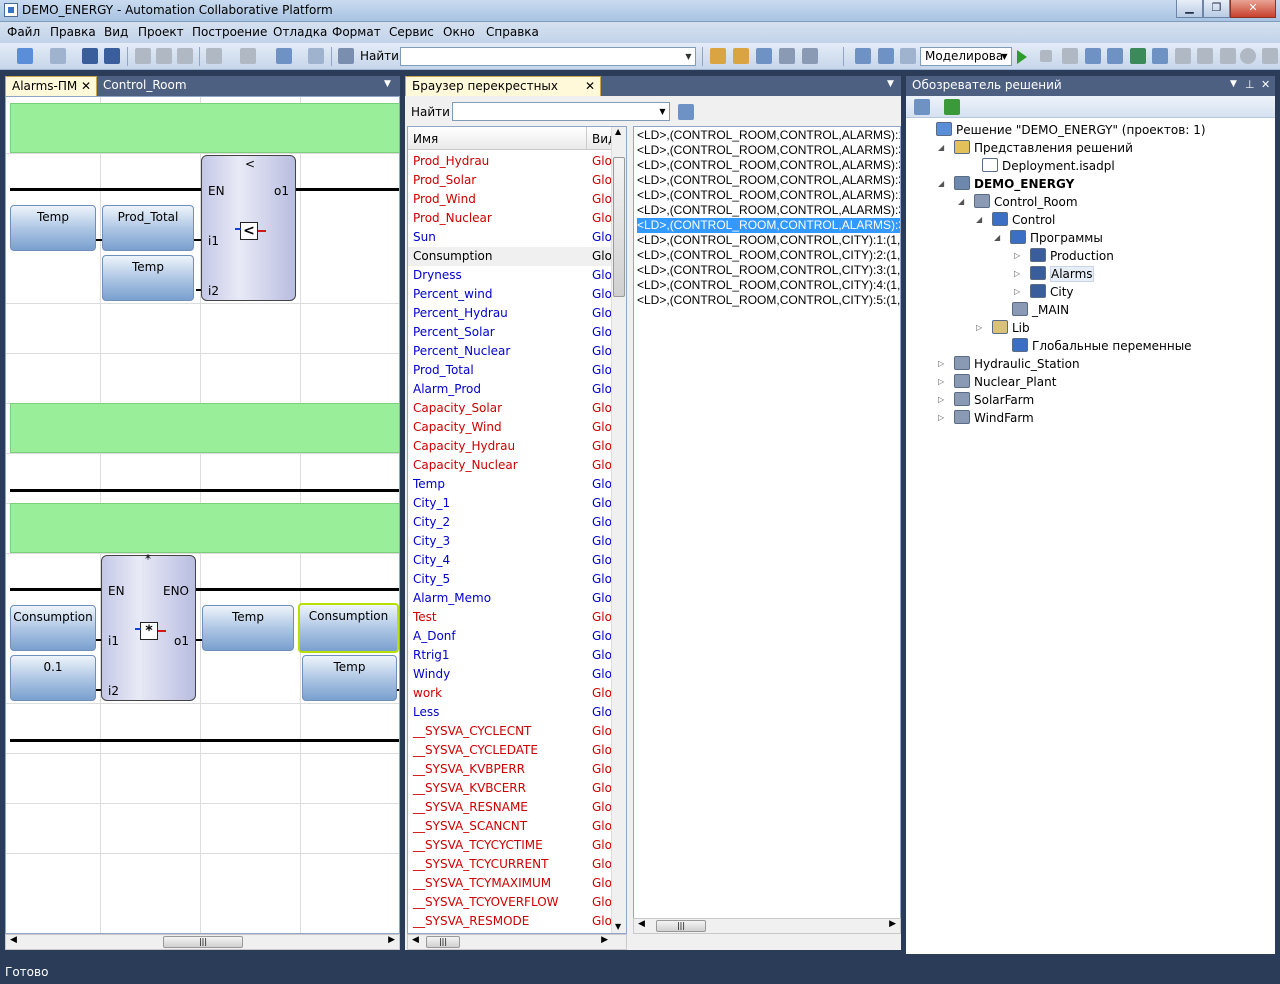  I want to click on xref-name-row: Alarm_Prod Glo, so click(510, 389).